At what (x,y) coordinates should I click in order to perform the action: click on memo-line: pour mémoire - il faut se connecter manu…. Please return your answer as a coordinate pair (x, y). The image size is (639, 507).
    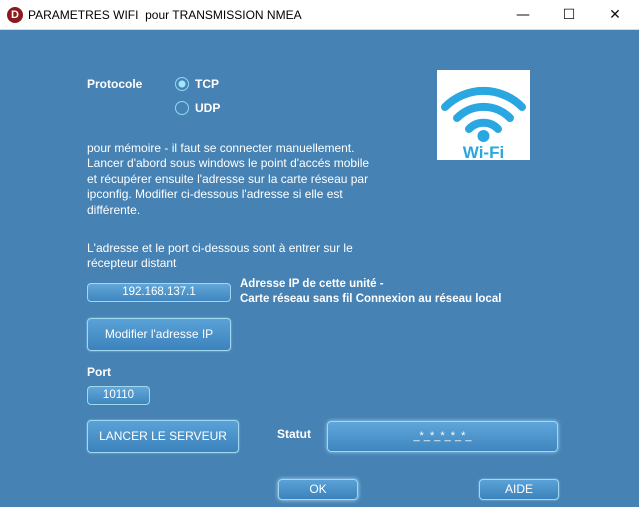
    Looking at the image, I should click on (221, 148).